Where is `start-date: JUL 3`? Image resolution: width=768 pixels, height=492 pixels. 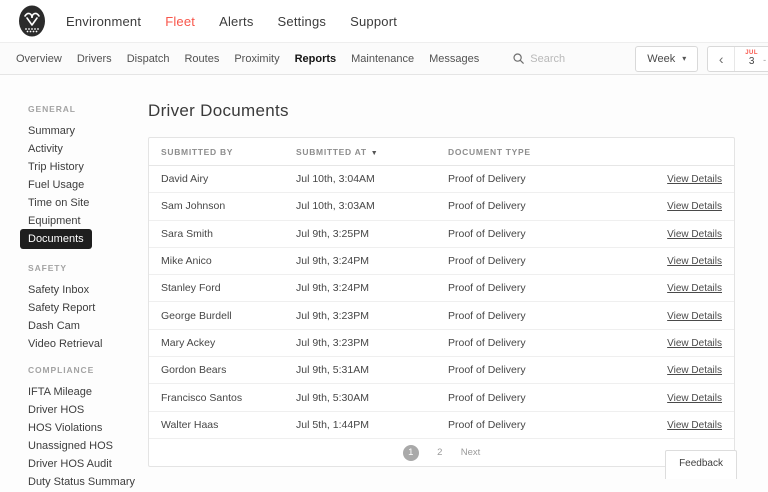 start-date: JUL 3 is located at coordinates (751, 58).